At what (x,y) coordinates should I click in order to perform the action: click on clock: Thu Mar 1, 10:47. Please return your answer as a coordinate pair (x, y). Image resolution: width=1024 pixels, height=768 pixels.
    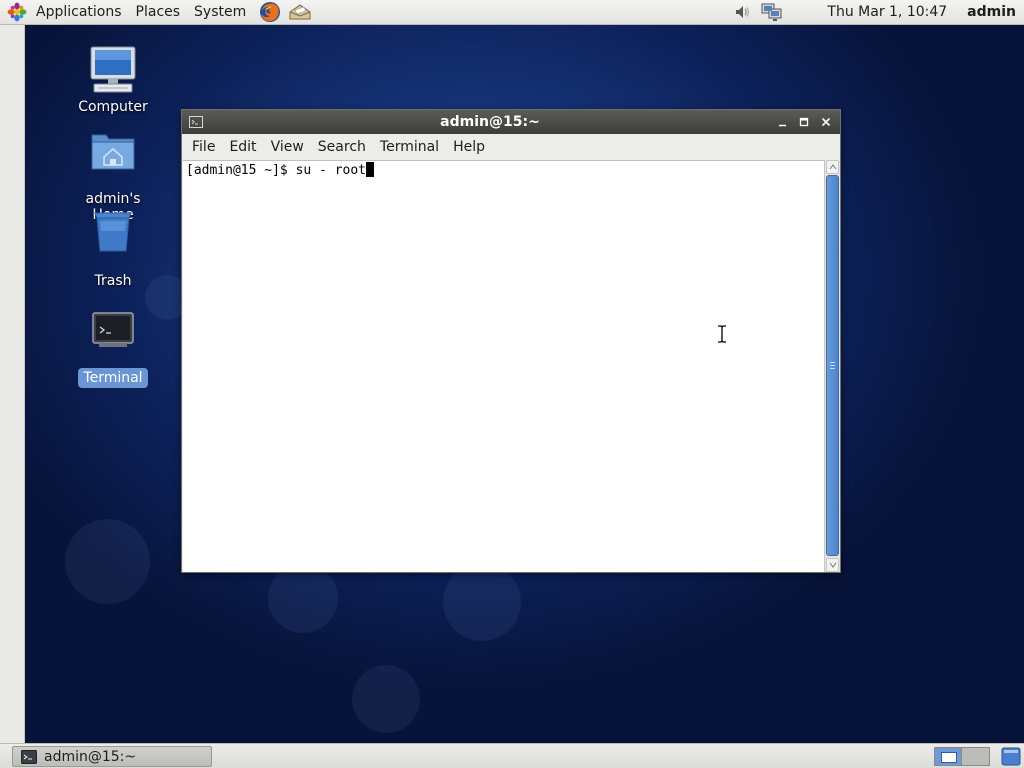
    Looking at the image, I should click on (887, 12).